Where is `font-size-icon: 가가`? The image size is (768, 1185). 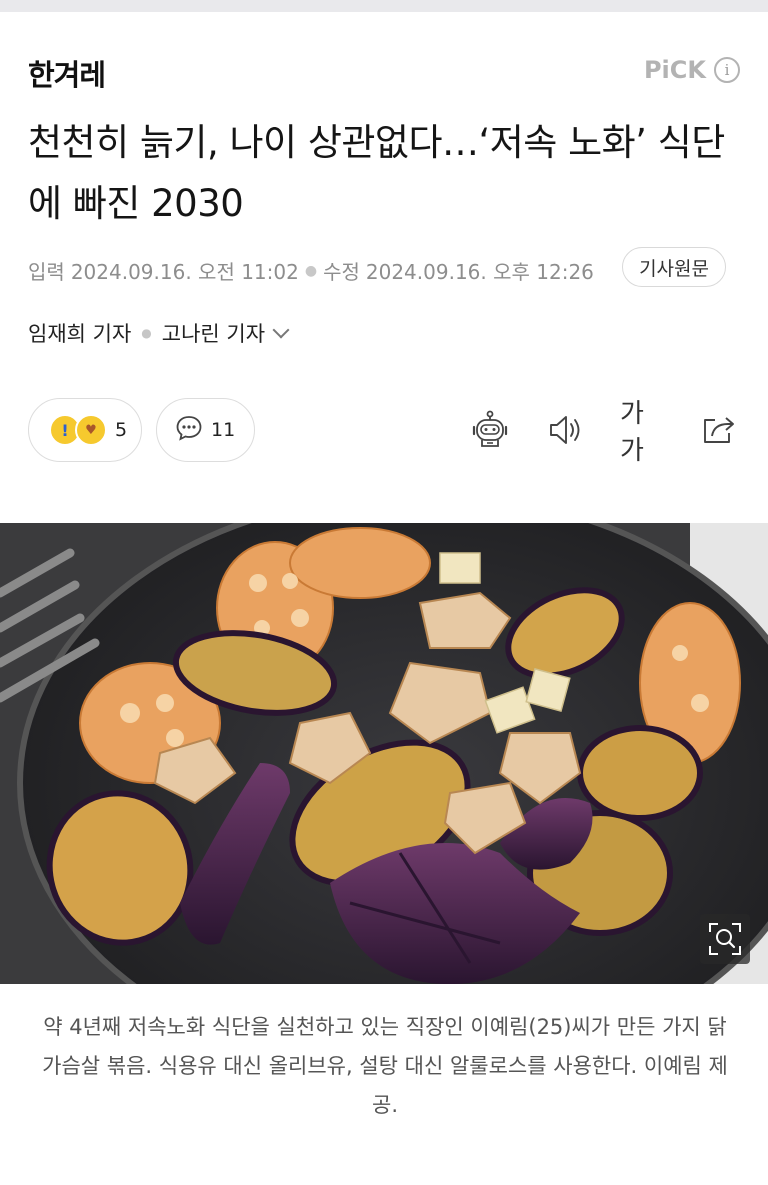
font-size-icon: 가가 is located at coordinates (642, 432).